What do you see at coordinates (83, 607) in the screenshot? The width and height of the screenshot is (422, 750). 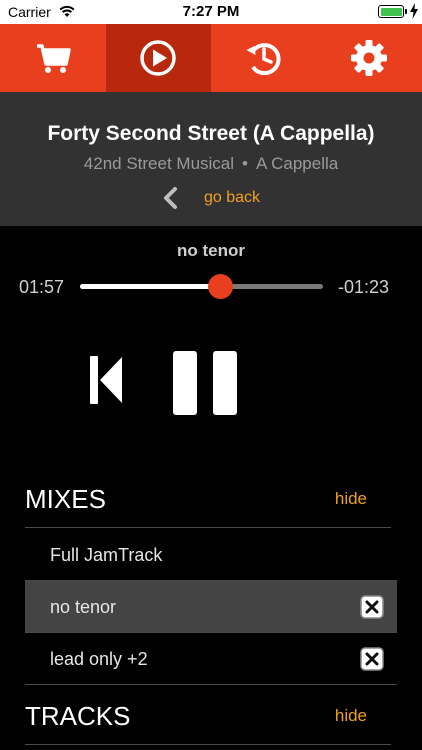 I see `mix-item-label: no tenor` at bounding box center [83, 607].